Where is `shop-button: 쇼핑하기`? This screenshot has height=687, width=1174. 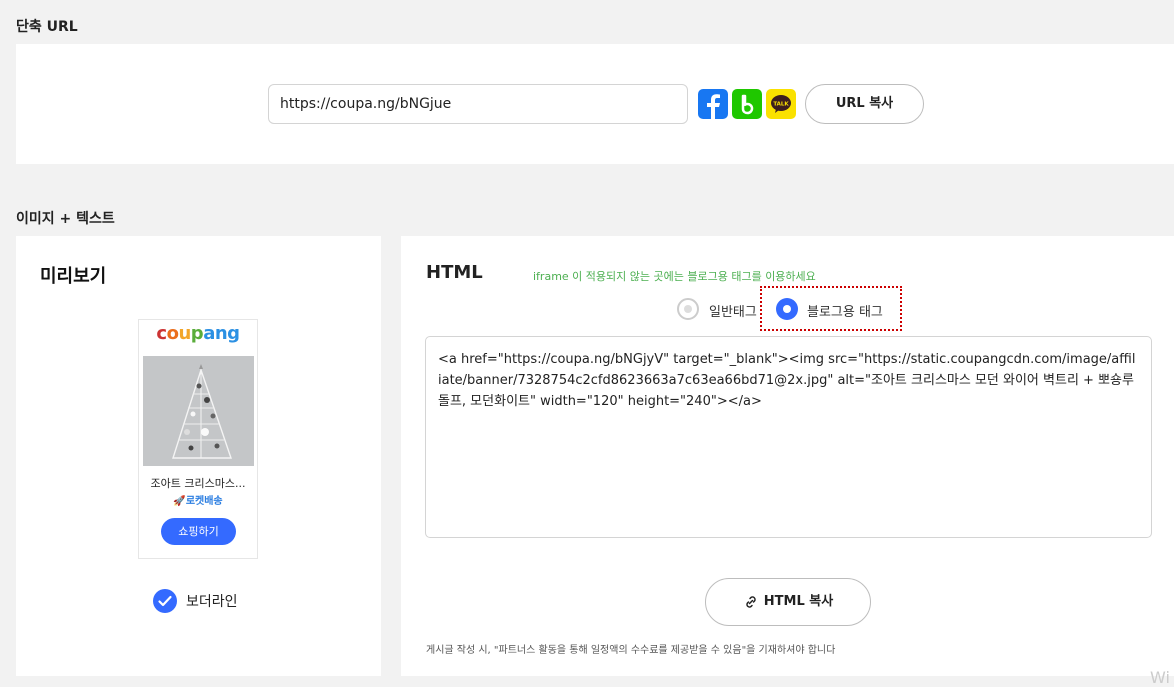
shop-button: 쇼핑하기 is located at coordinates (198, 531).